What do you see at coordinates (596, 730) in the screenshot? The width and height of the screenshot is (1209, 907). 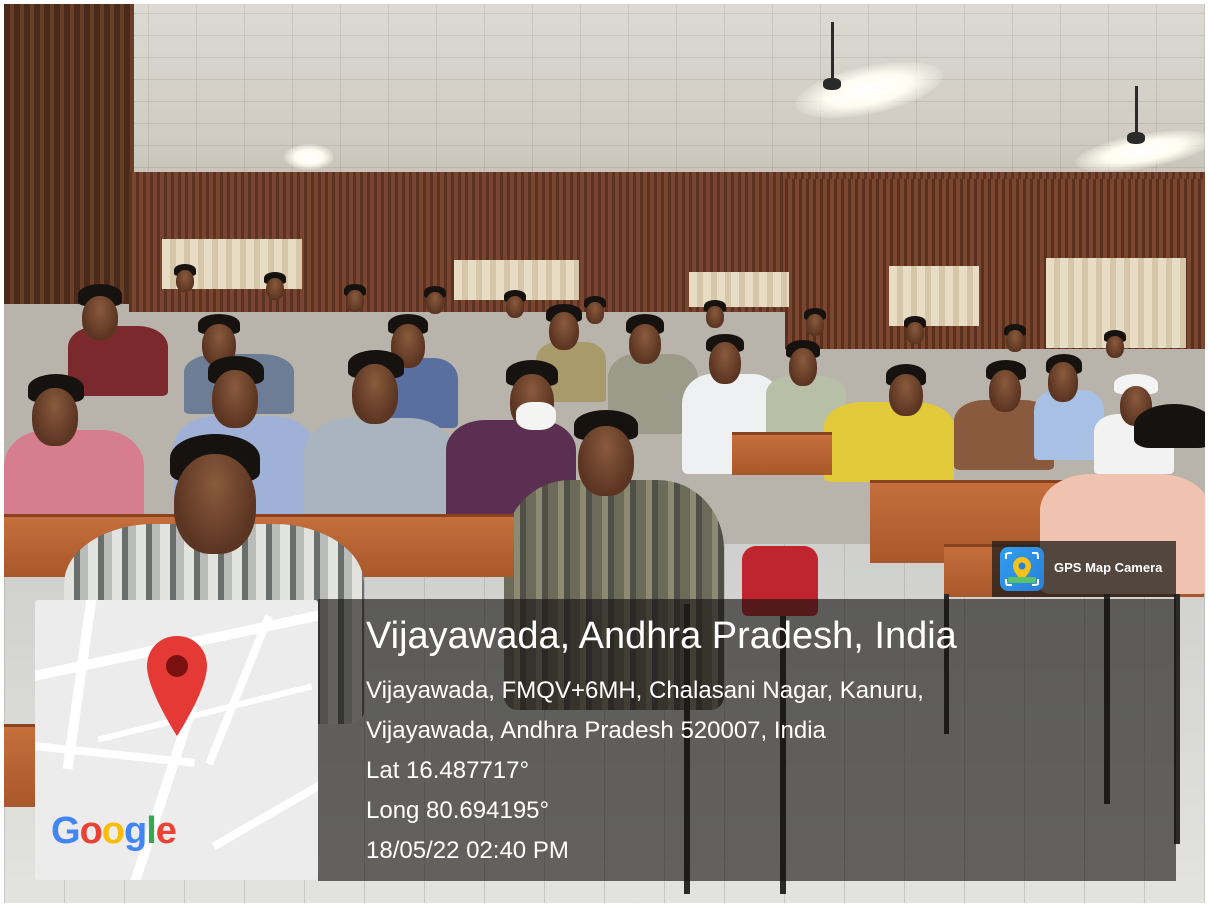 I see `address-line-2: Vijayawada, Andhra Pradesh 520007, India` at bounding box center [596, 730].